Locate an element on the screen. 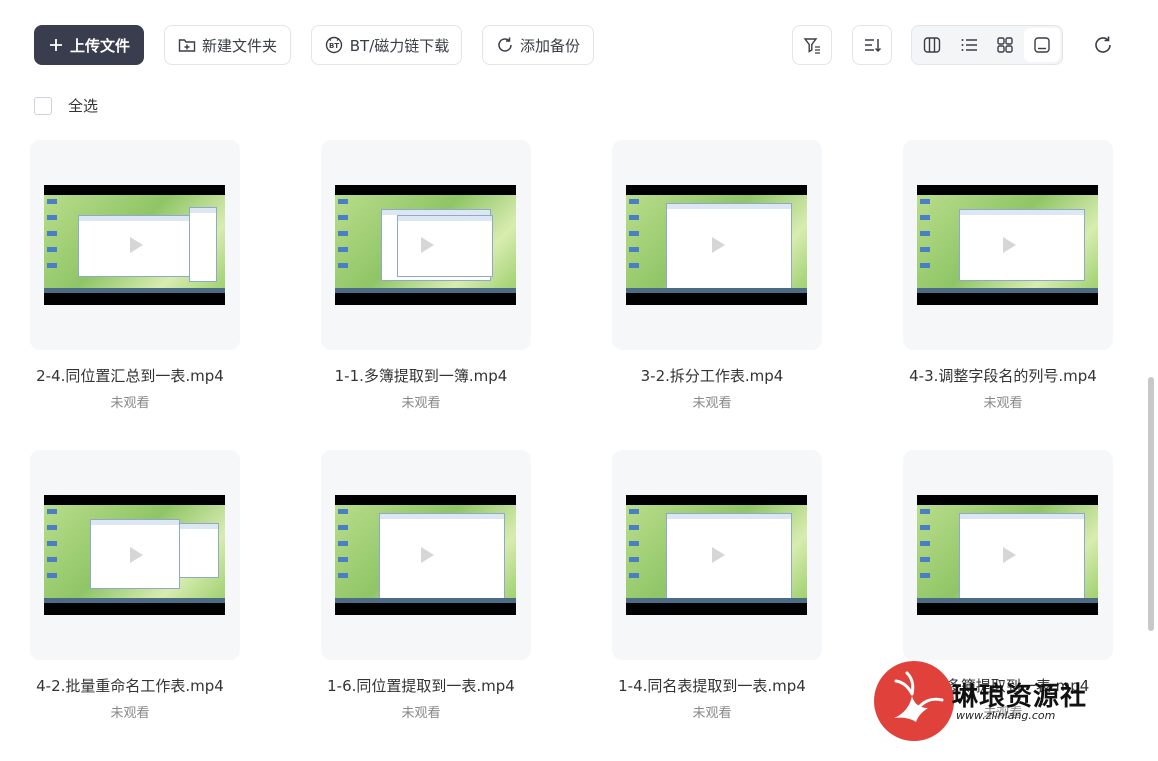 The image size is (1158, 761). svg-text: BT is located at coordinates (334, 46).